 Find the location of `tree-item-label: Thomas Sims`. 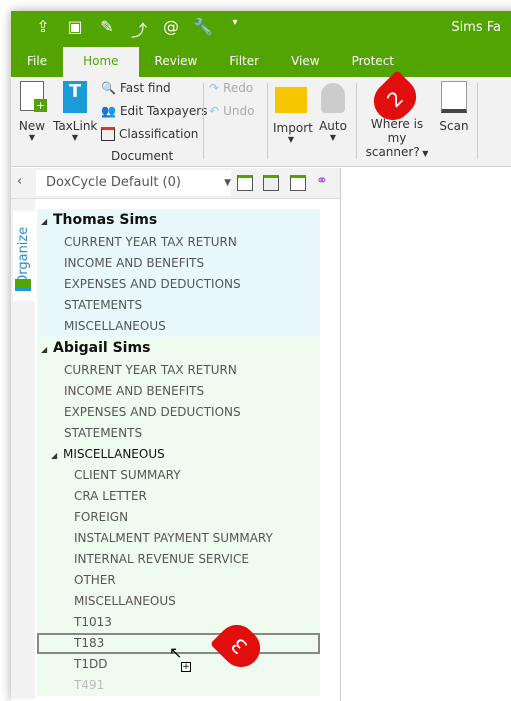

tree-item-label: Thomas Sims is located at coordinates (105, 220).